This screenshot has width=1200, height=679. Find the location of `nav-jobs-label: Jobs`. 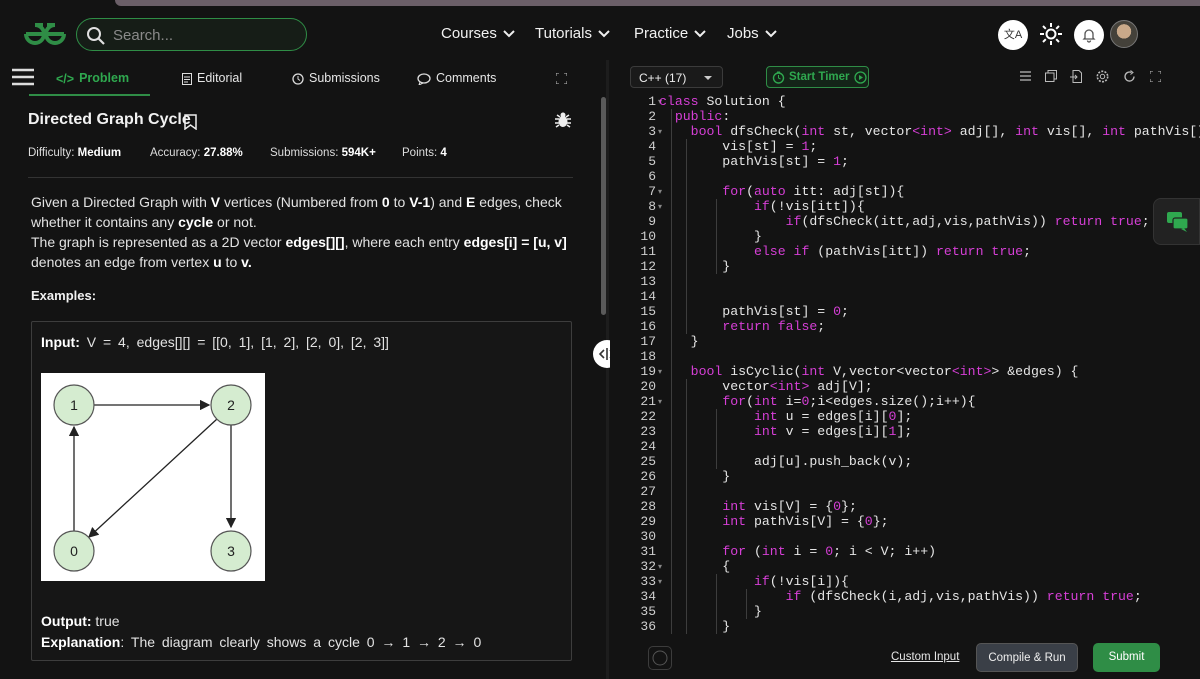

nav-jobs-label: Jobs is located at coordinates (743, 33).